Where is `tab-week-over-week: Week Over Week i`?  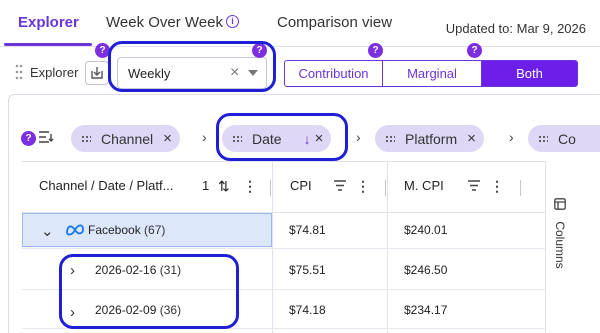 tab-week-over-week: Week Over Week i is located at coordinates (172, 22).